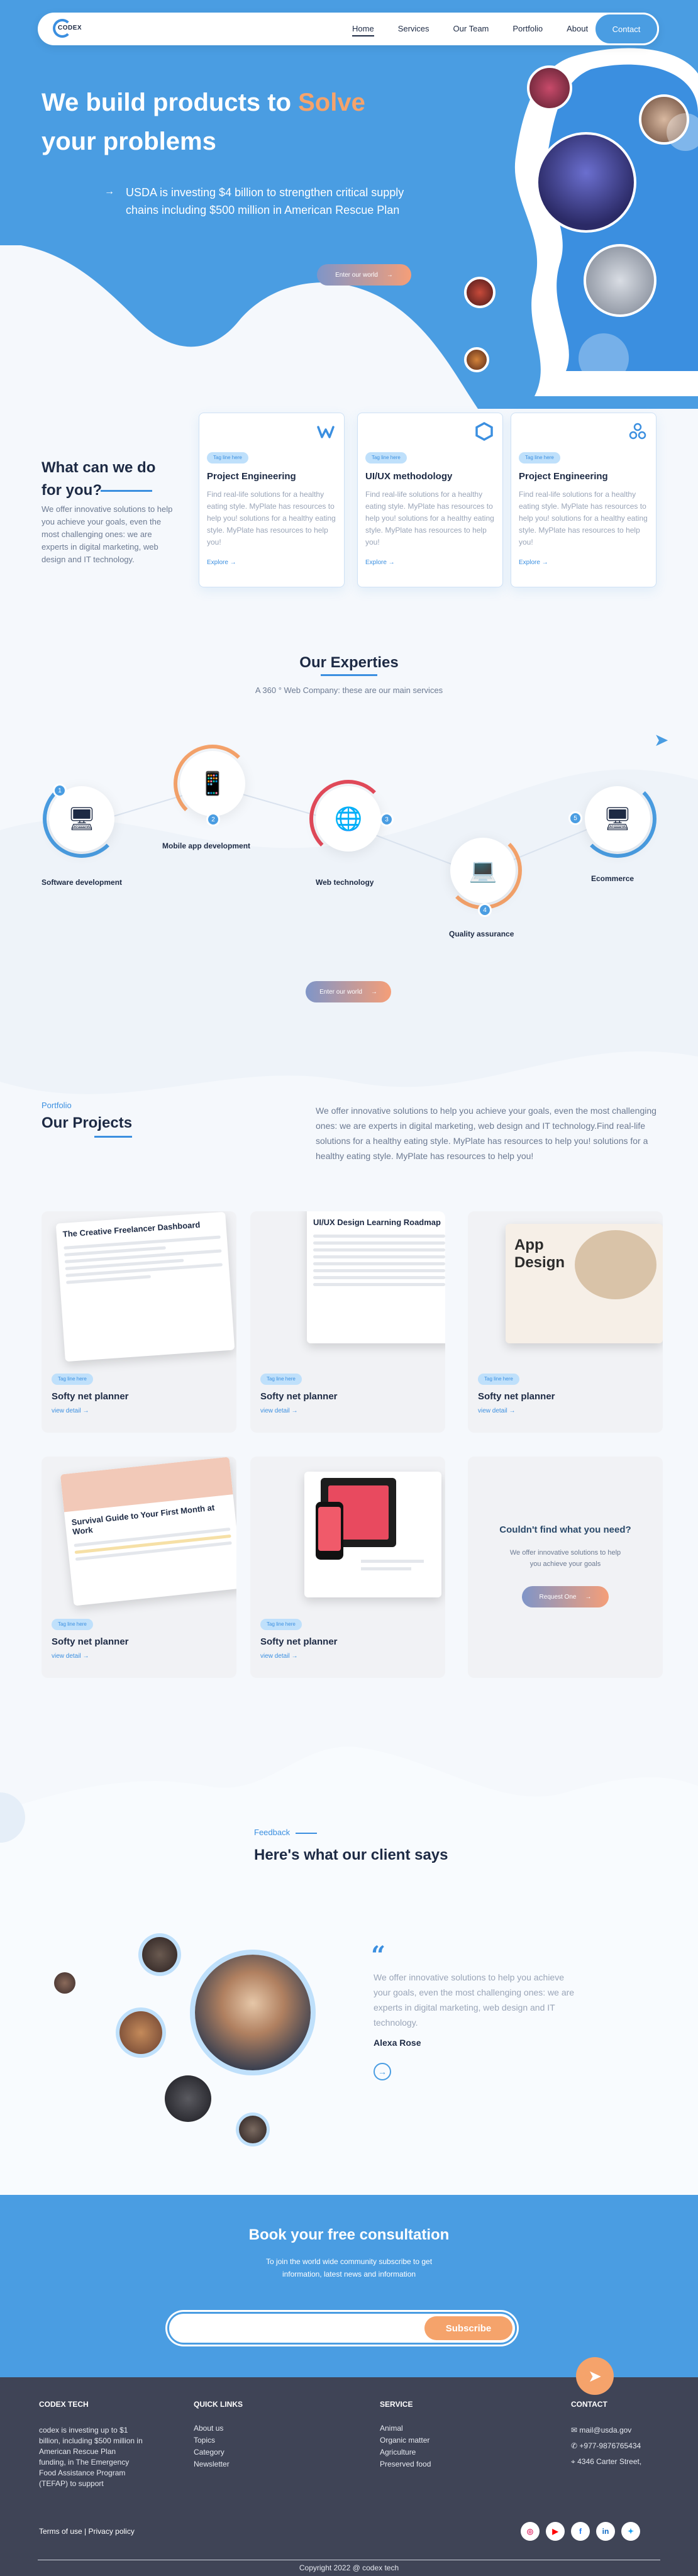 The height and width of the screenshot is (2576, 698). Describe the element at coordinates (577, 30) in the screenshot. I see `nav-link-about: About` at that location.